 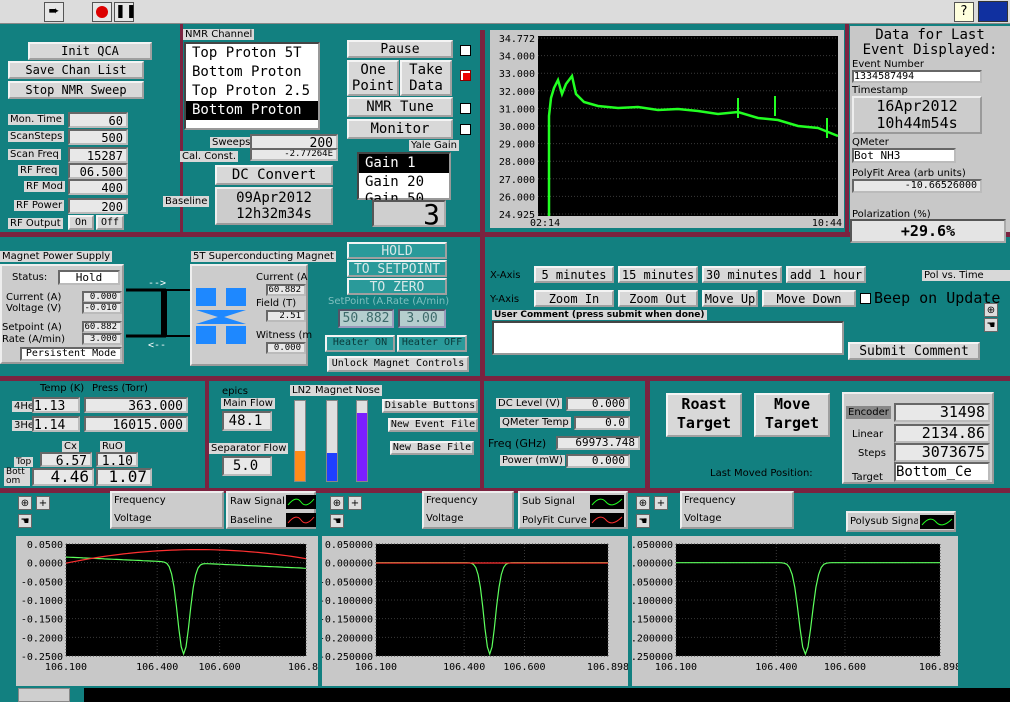 What do you see at coordinates (98, 206) in the screenshot?
I see `rf-power-field: 200` at bounding box center [98, 206].